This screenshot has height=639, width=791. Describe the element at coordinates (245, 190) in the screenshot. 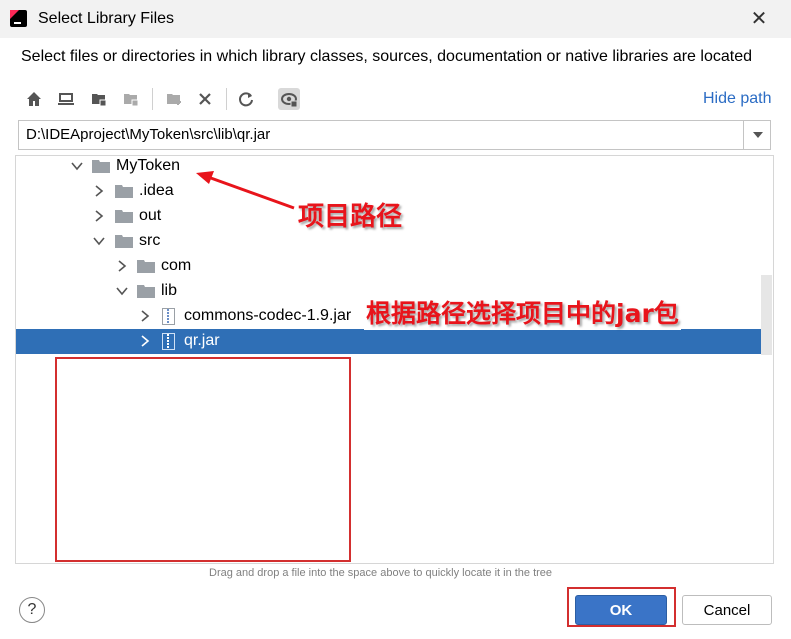

I see `annotation-arrow` at that location.